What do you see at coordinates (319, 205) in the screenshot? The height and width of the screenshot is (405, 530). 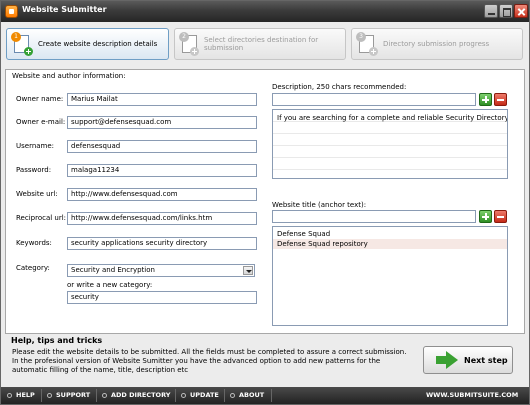 I see `anchor-title-label: Website title (anchor text):` at bounding box center [319, 205].